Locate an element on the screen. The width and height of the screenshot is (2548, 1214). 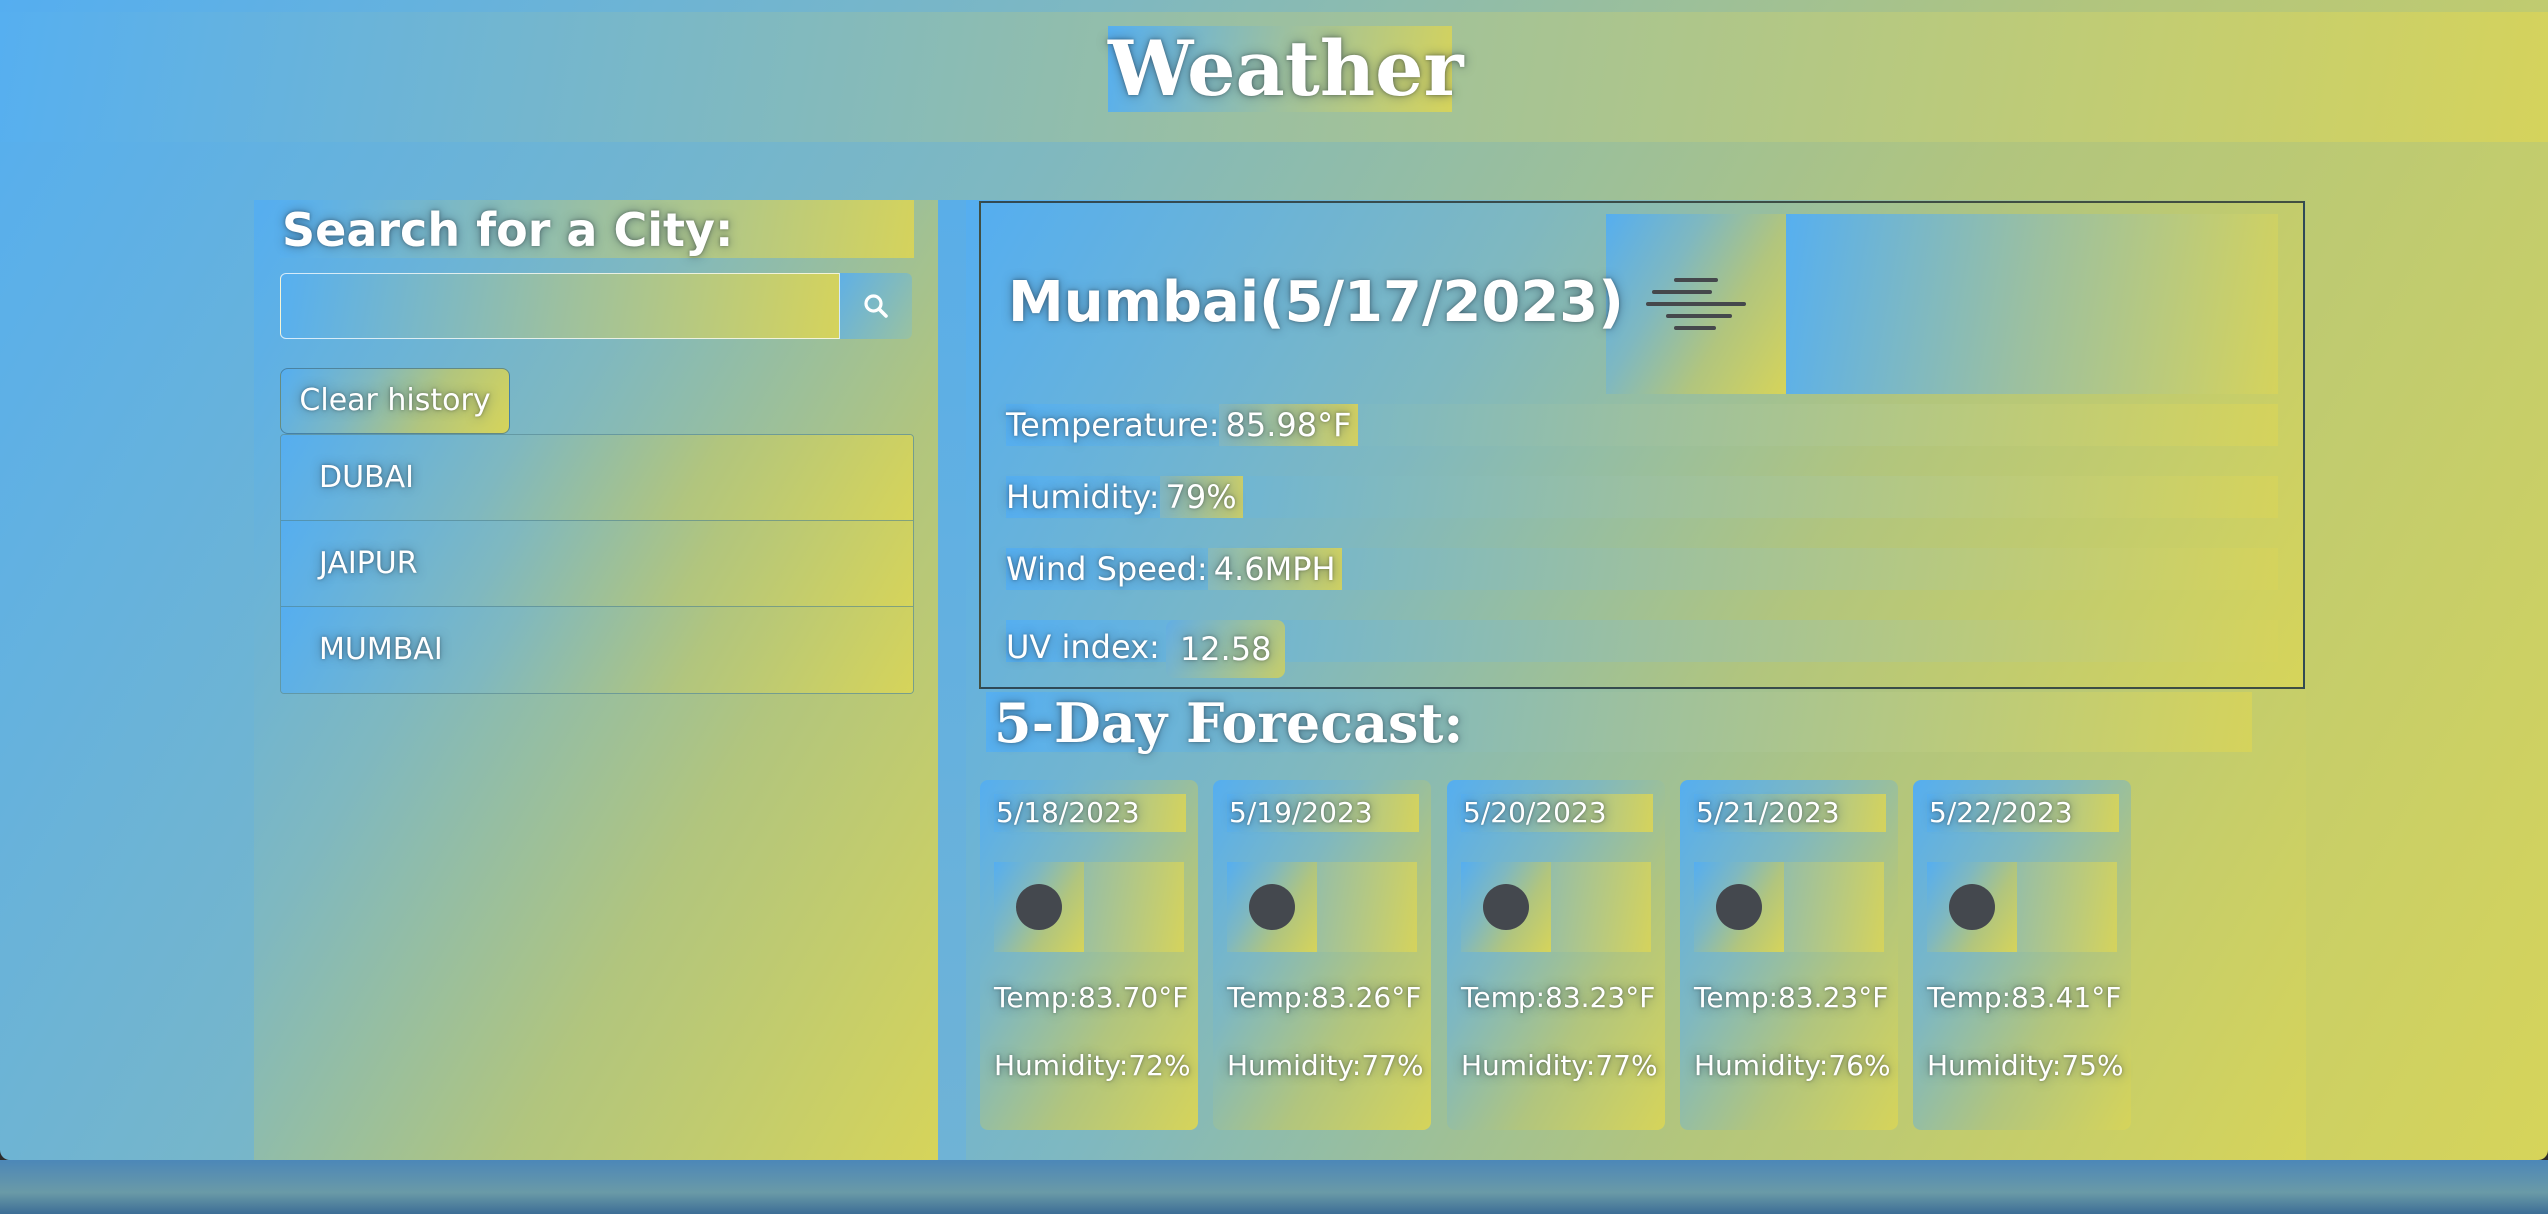
forecast-date: 5/19/2023 is located at coordinates (1323, 813).